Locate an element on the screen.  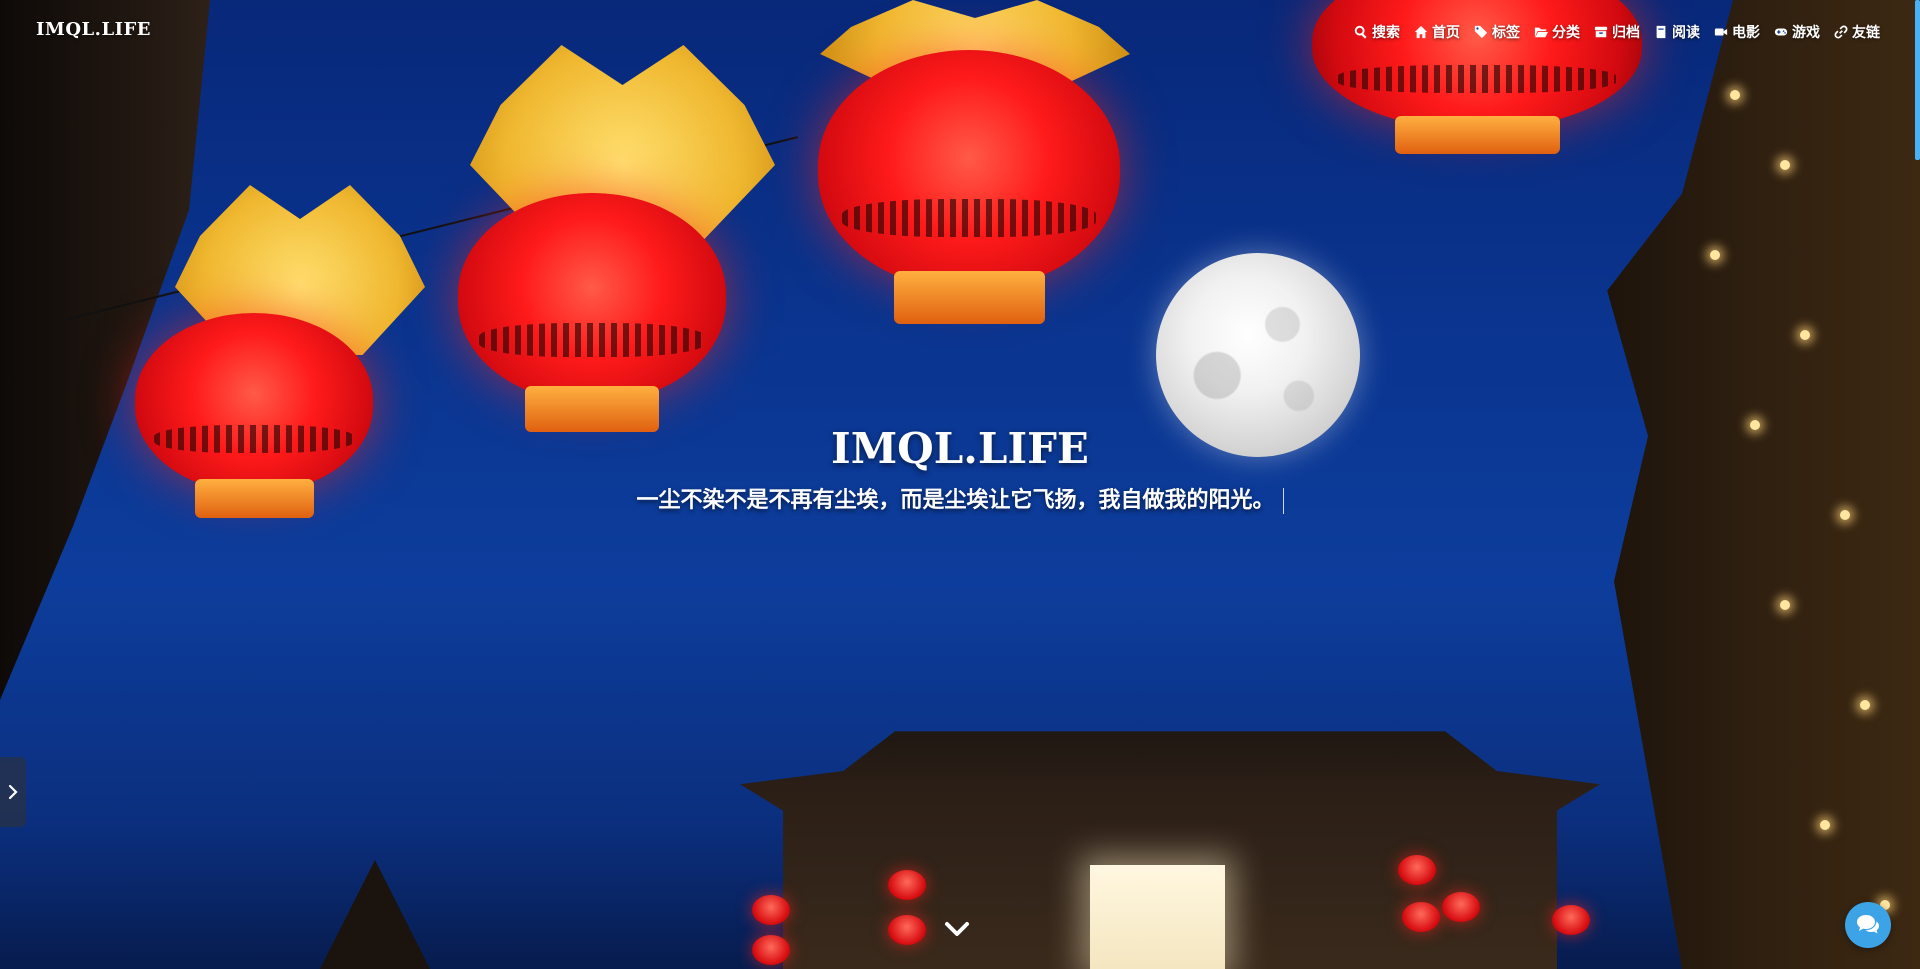
nav-item-home: 首页 is located at coordinates (1437, 32).